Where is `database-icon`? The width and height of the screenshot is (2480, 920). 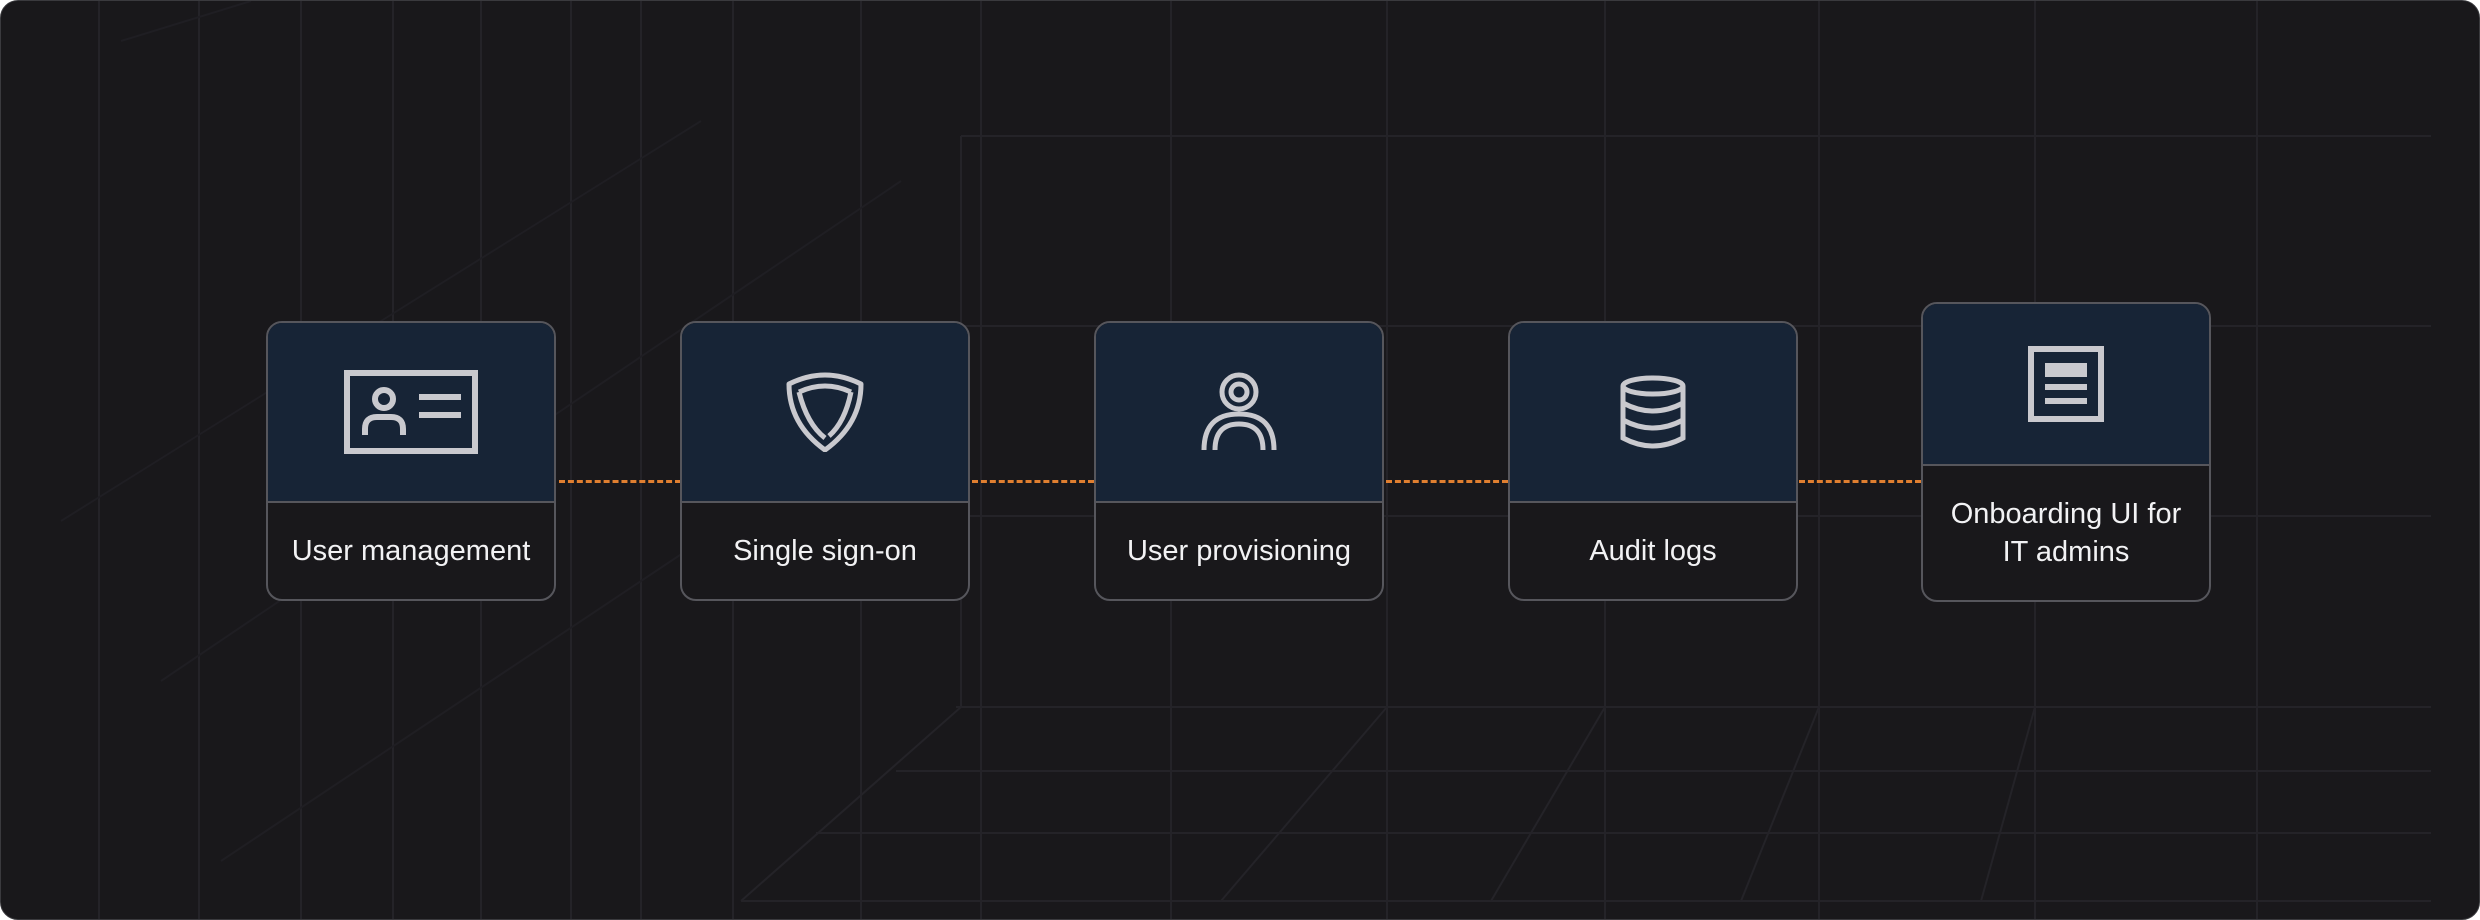
database-icon is located at coordinates (1653, 412).